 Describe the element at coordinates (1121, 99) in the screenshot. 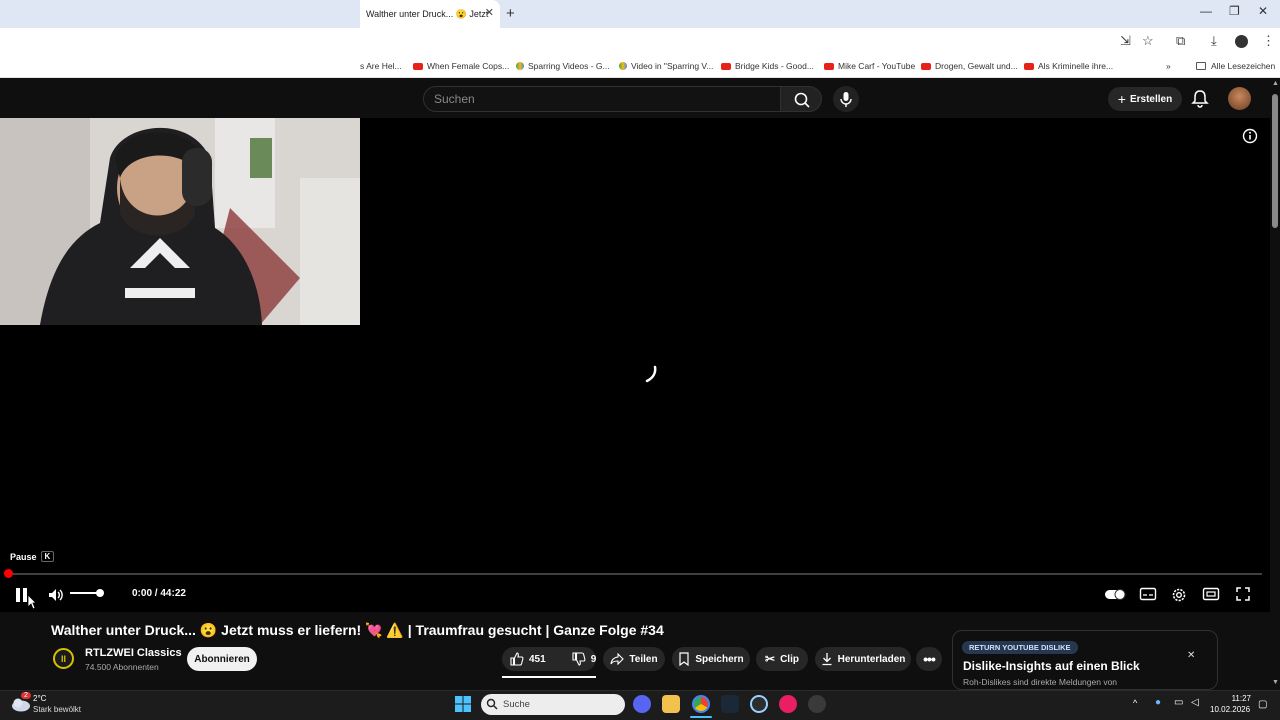

I see `plus-icon: +` at that location.